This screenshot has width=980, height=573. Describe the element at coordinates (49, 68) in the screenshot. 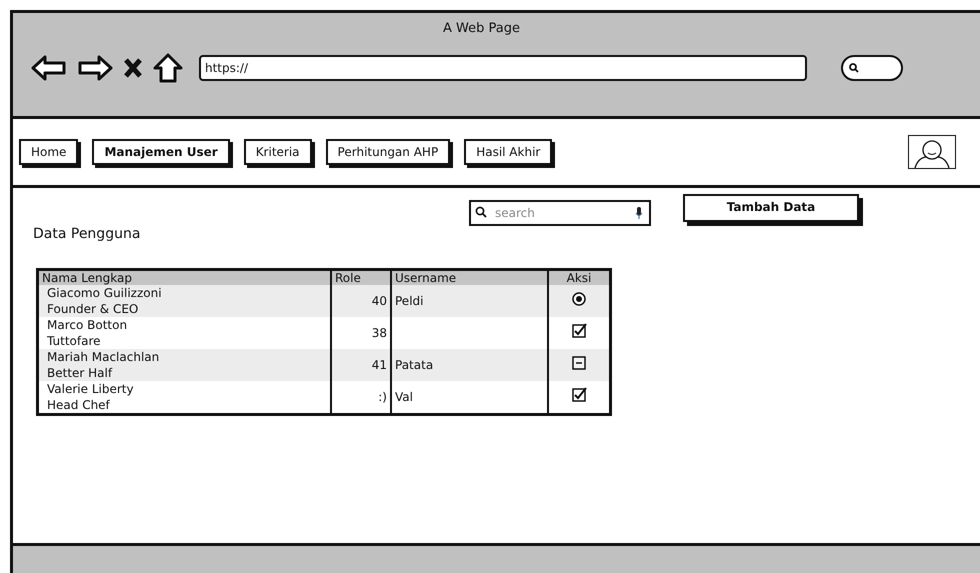

I see `back-icon` at that location.